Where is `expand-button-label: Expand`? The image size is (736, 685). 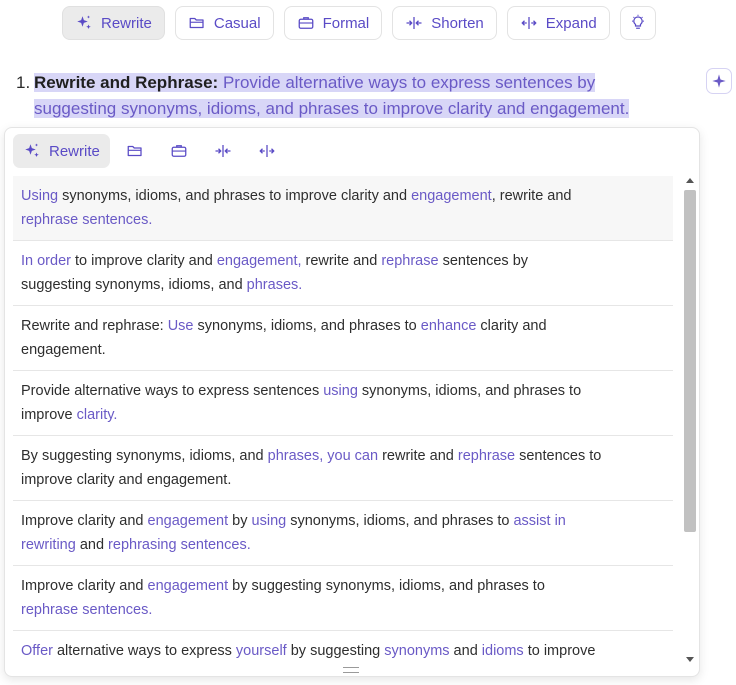 expand-button-label: Expand is located at coordinates (571, 23).